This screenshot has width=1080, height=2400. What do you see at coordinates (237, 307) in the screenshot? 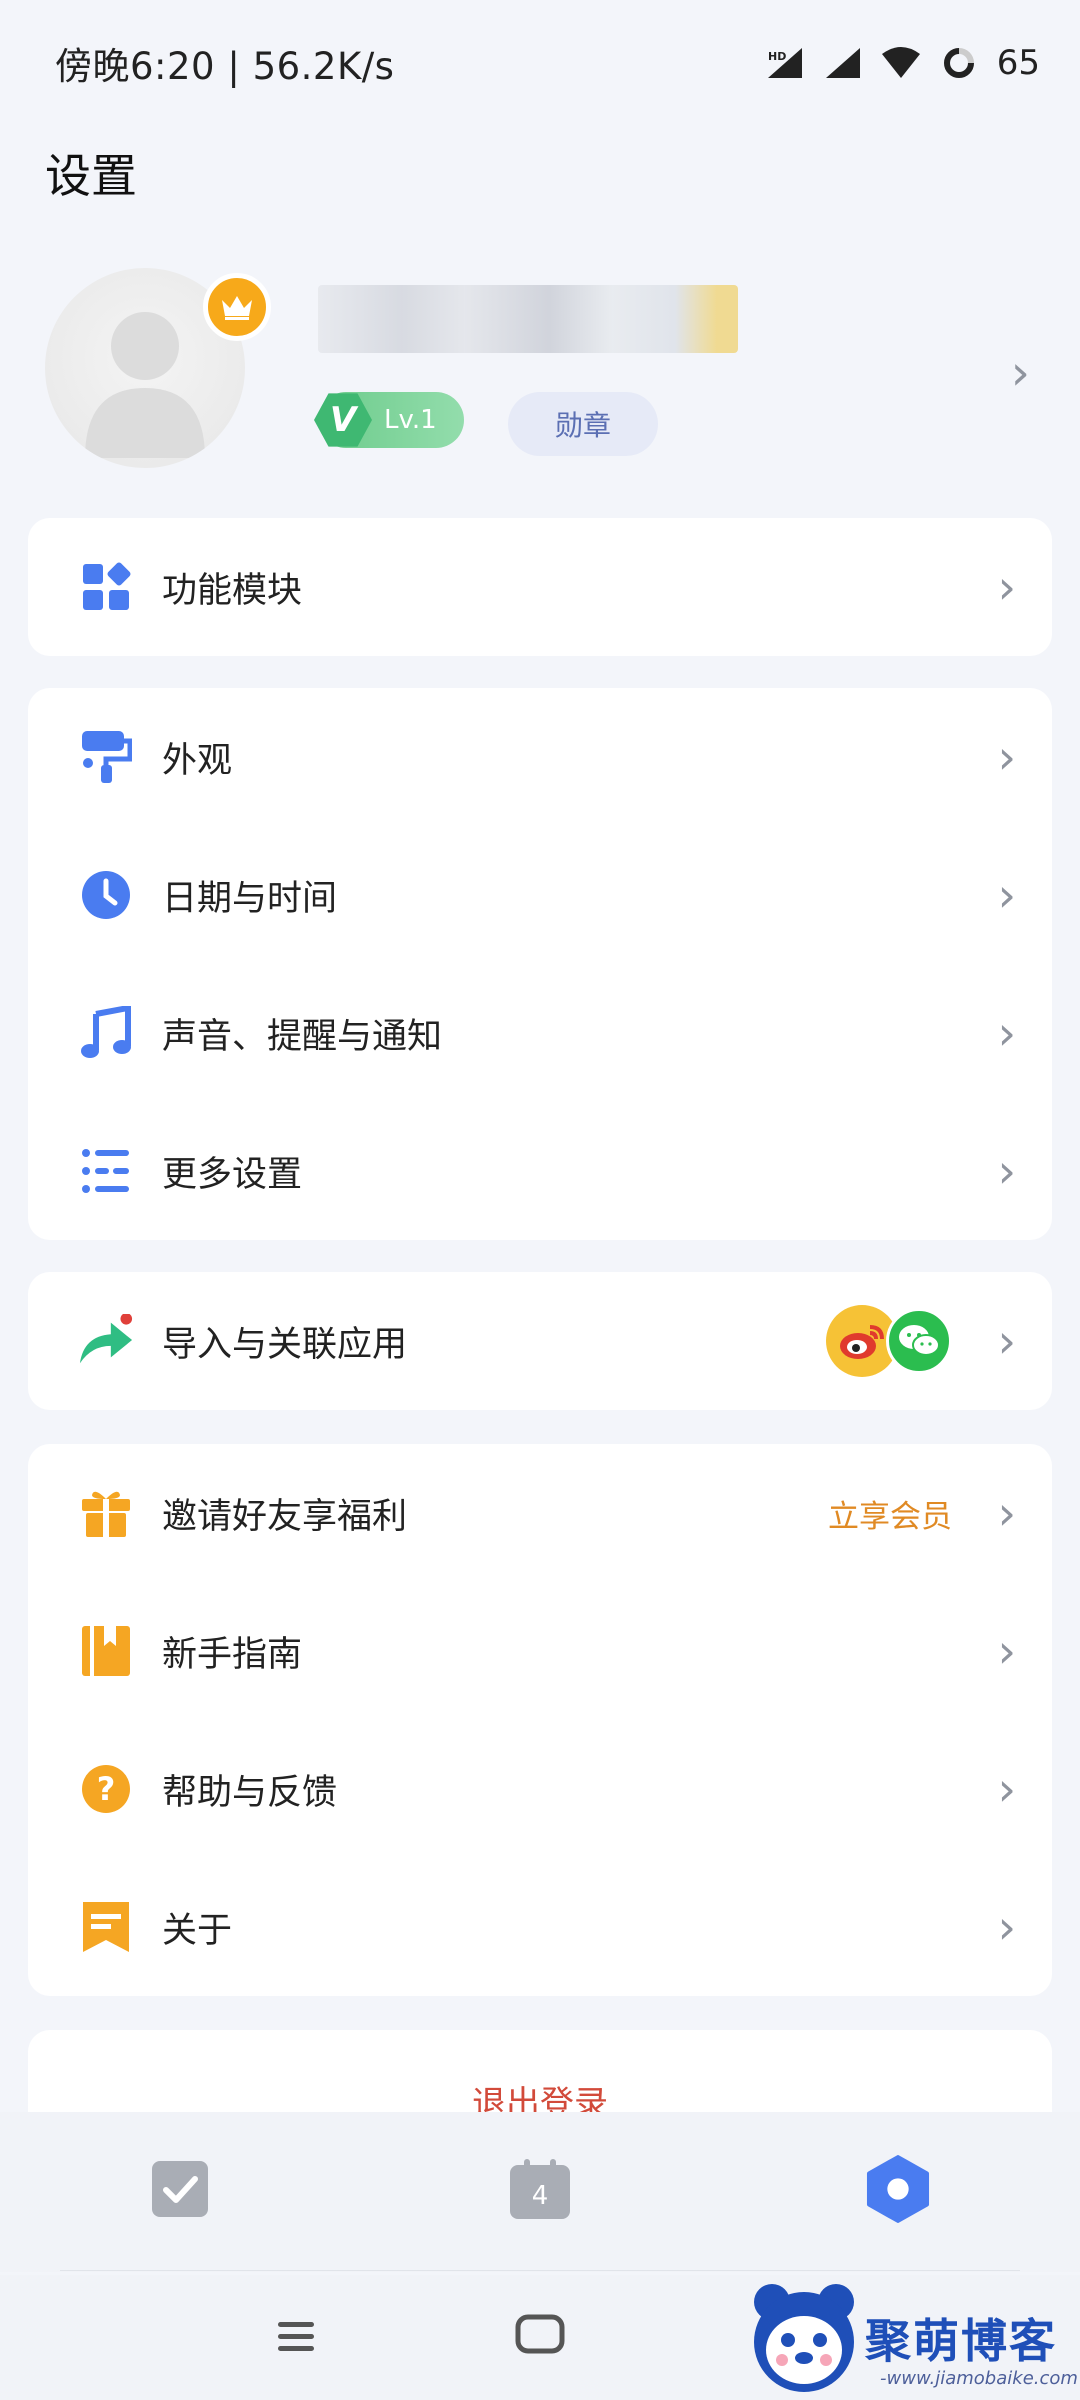
I see `crown-icon` at bounding box center [237, 307].